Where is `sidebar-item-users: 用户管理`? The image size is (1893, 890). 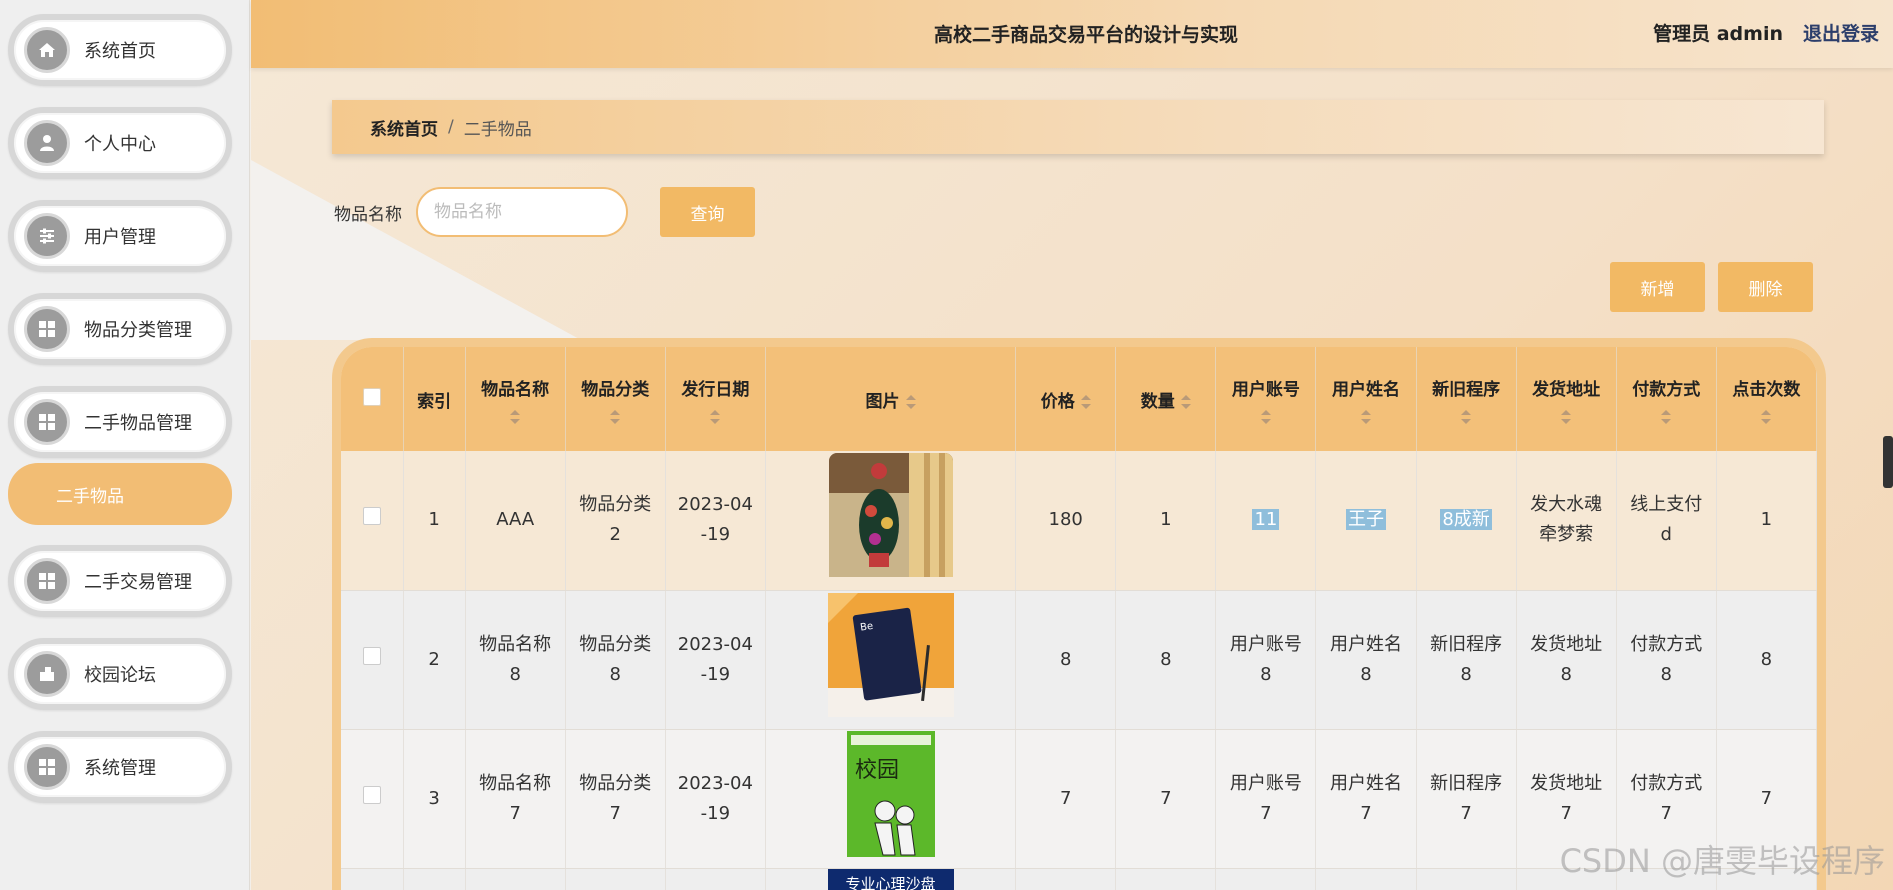
sidebar-item-users: 用户管理 is located at coordinates (120, 236).